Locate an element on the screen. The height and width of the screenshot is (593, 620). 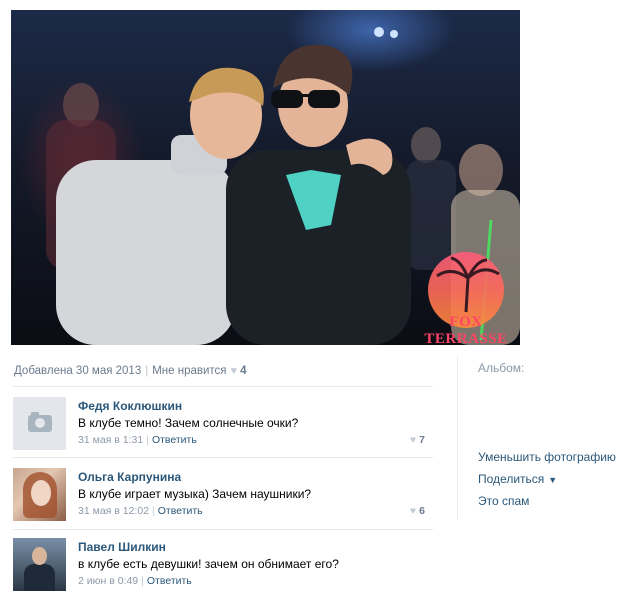
like-count: 4 is located at coordinates (243, 371).